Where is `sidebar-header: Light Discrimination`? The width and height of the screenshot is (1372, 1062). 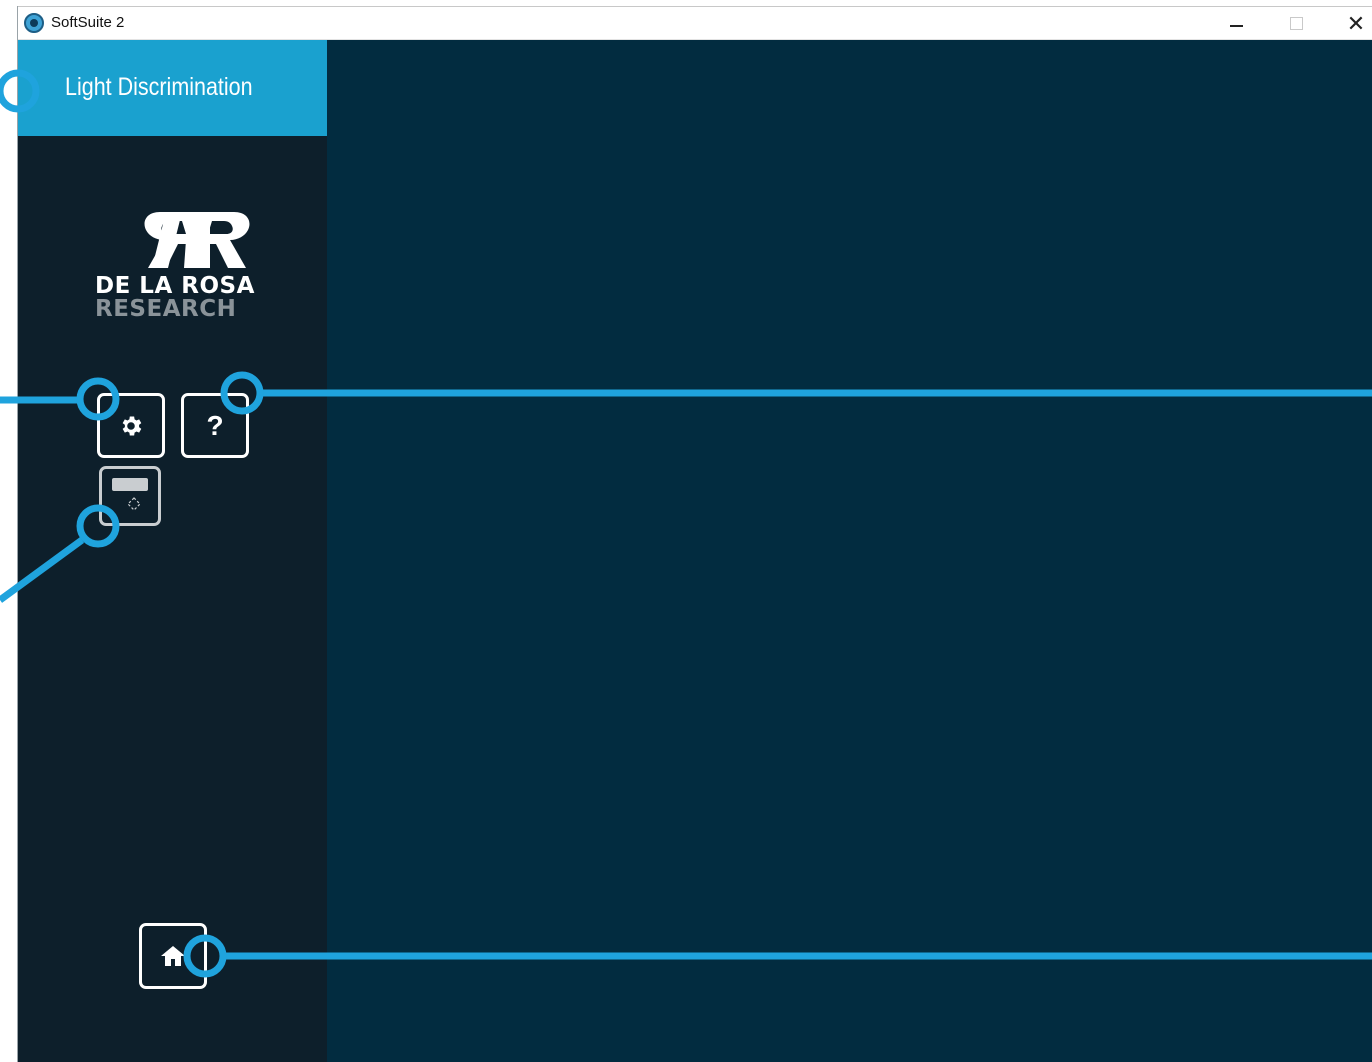 sidebar-header: Light Discrimination is located at coordinates (172, 88).